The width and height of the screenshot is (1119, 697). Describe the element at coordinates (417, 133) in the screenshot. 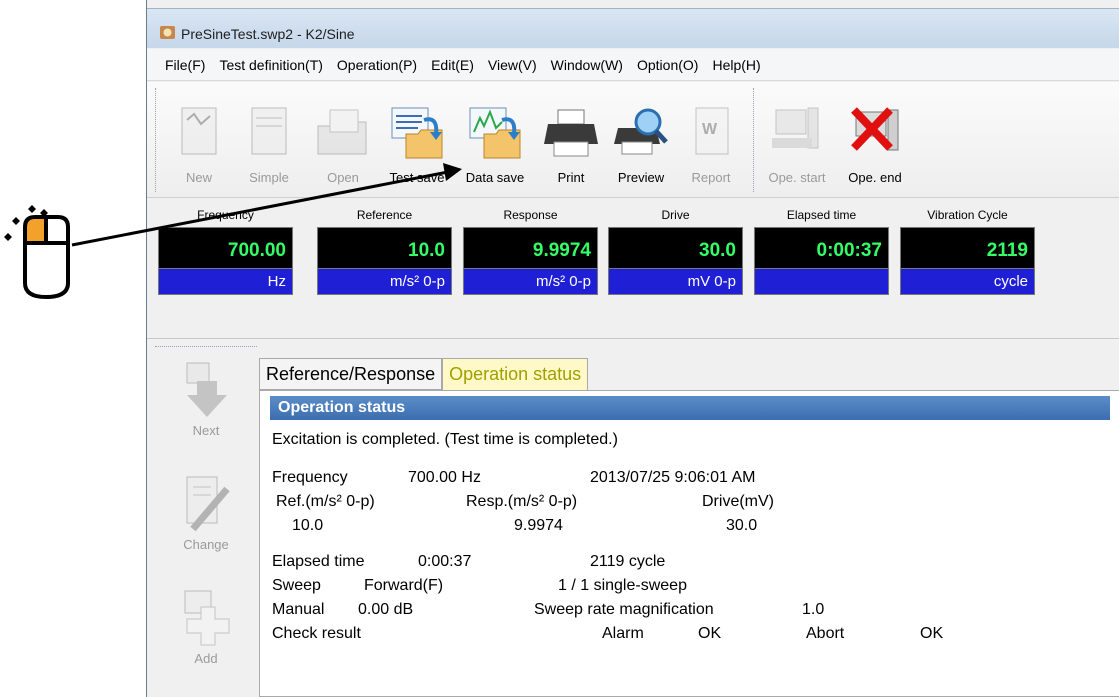

I see `test-save-icon` at that location.